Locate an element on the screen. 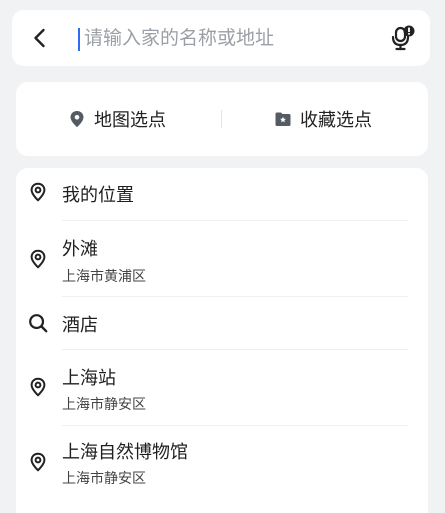  list-item-hotel: 酒店 is located at coordinates (222, 323).